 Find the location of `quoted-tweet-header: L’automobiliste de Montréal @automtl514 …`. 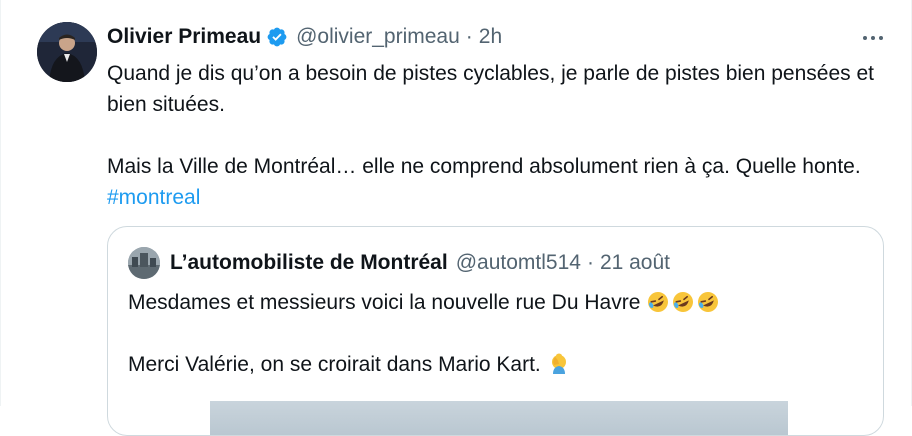

quoted-tweet-header: L’automobiliste de Montréal @automtl514 … is located at coordinates (495, 263).